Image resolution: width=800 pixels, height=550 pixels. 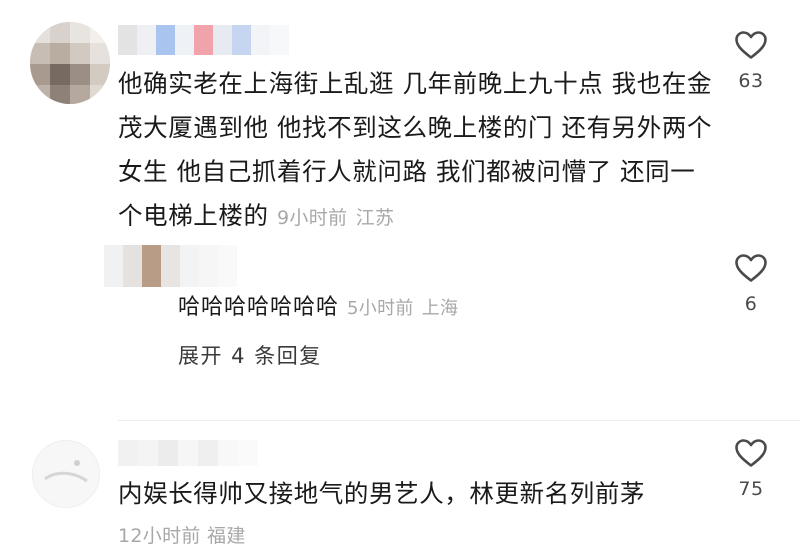 I want to click on avatar-image, so click(x=66, y=474).